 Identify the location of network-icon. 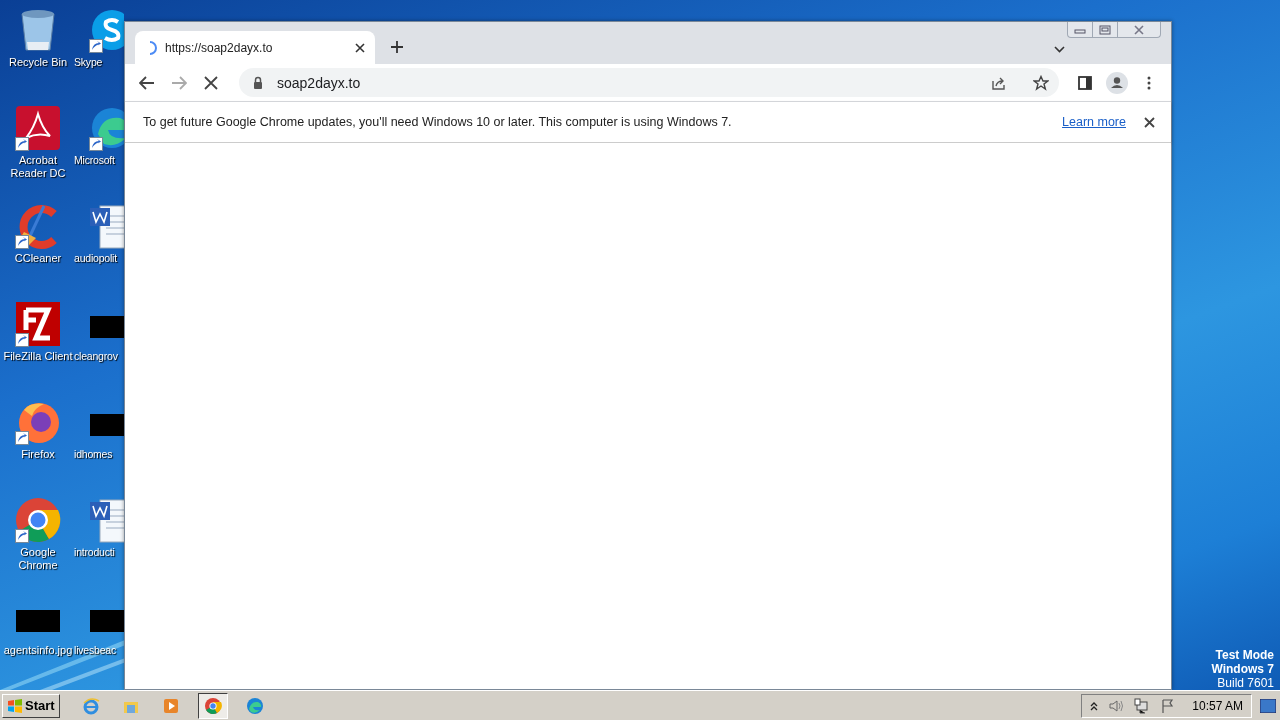
(1142, 705).